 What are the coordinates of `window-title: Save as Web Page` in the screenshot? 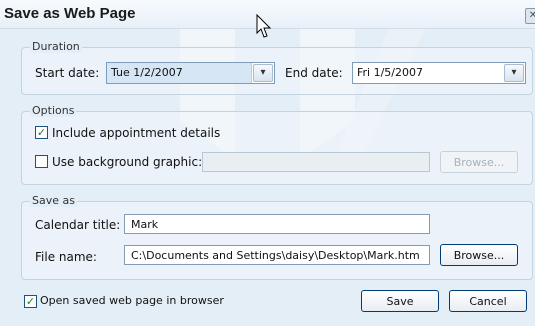 It's located at (70, 13).